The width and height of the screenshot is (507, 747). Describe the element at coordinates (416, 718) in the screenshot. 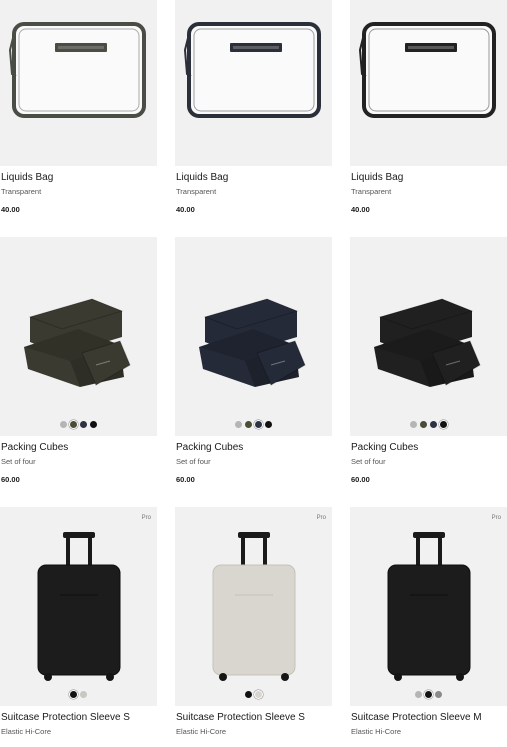

I see `product-name: Suitcase Protection Sleeve M` at that location.